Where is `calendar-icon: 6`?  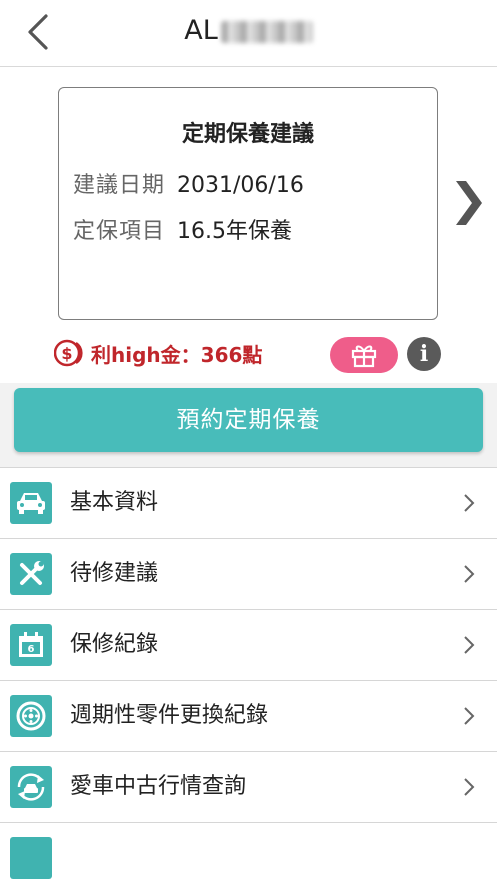 calendar-icon: 6 is located at coordinates (31, 645).